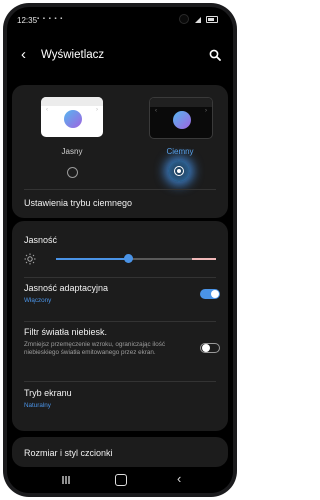 The image size is (320, 500). Describe the element at coordinates (38, 300) in the screenshot. I see `adaptive-brightness-status: Włączony` at that location.